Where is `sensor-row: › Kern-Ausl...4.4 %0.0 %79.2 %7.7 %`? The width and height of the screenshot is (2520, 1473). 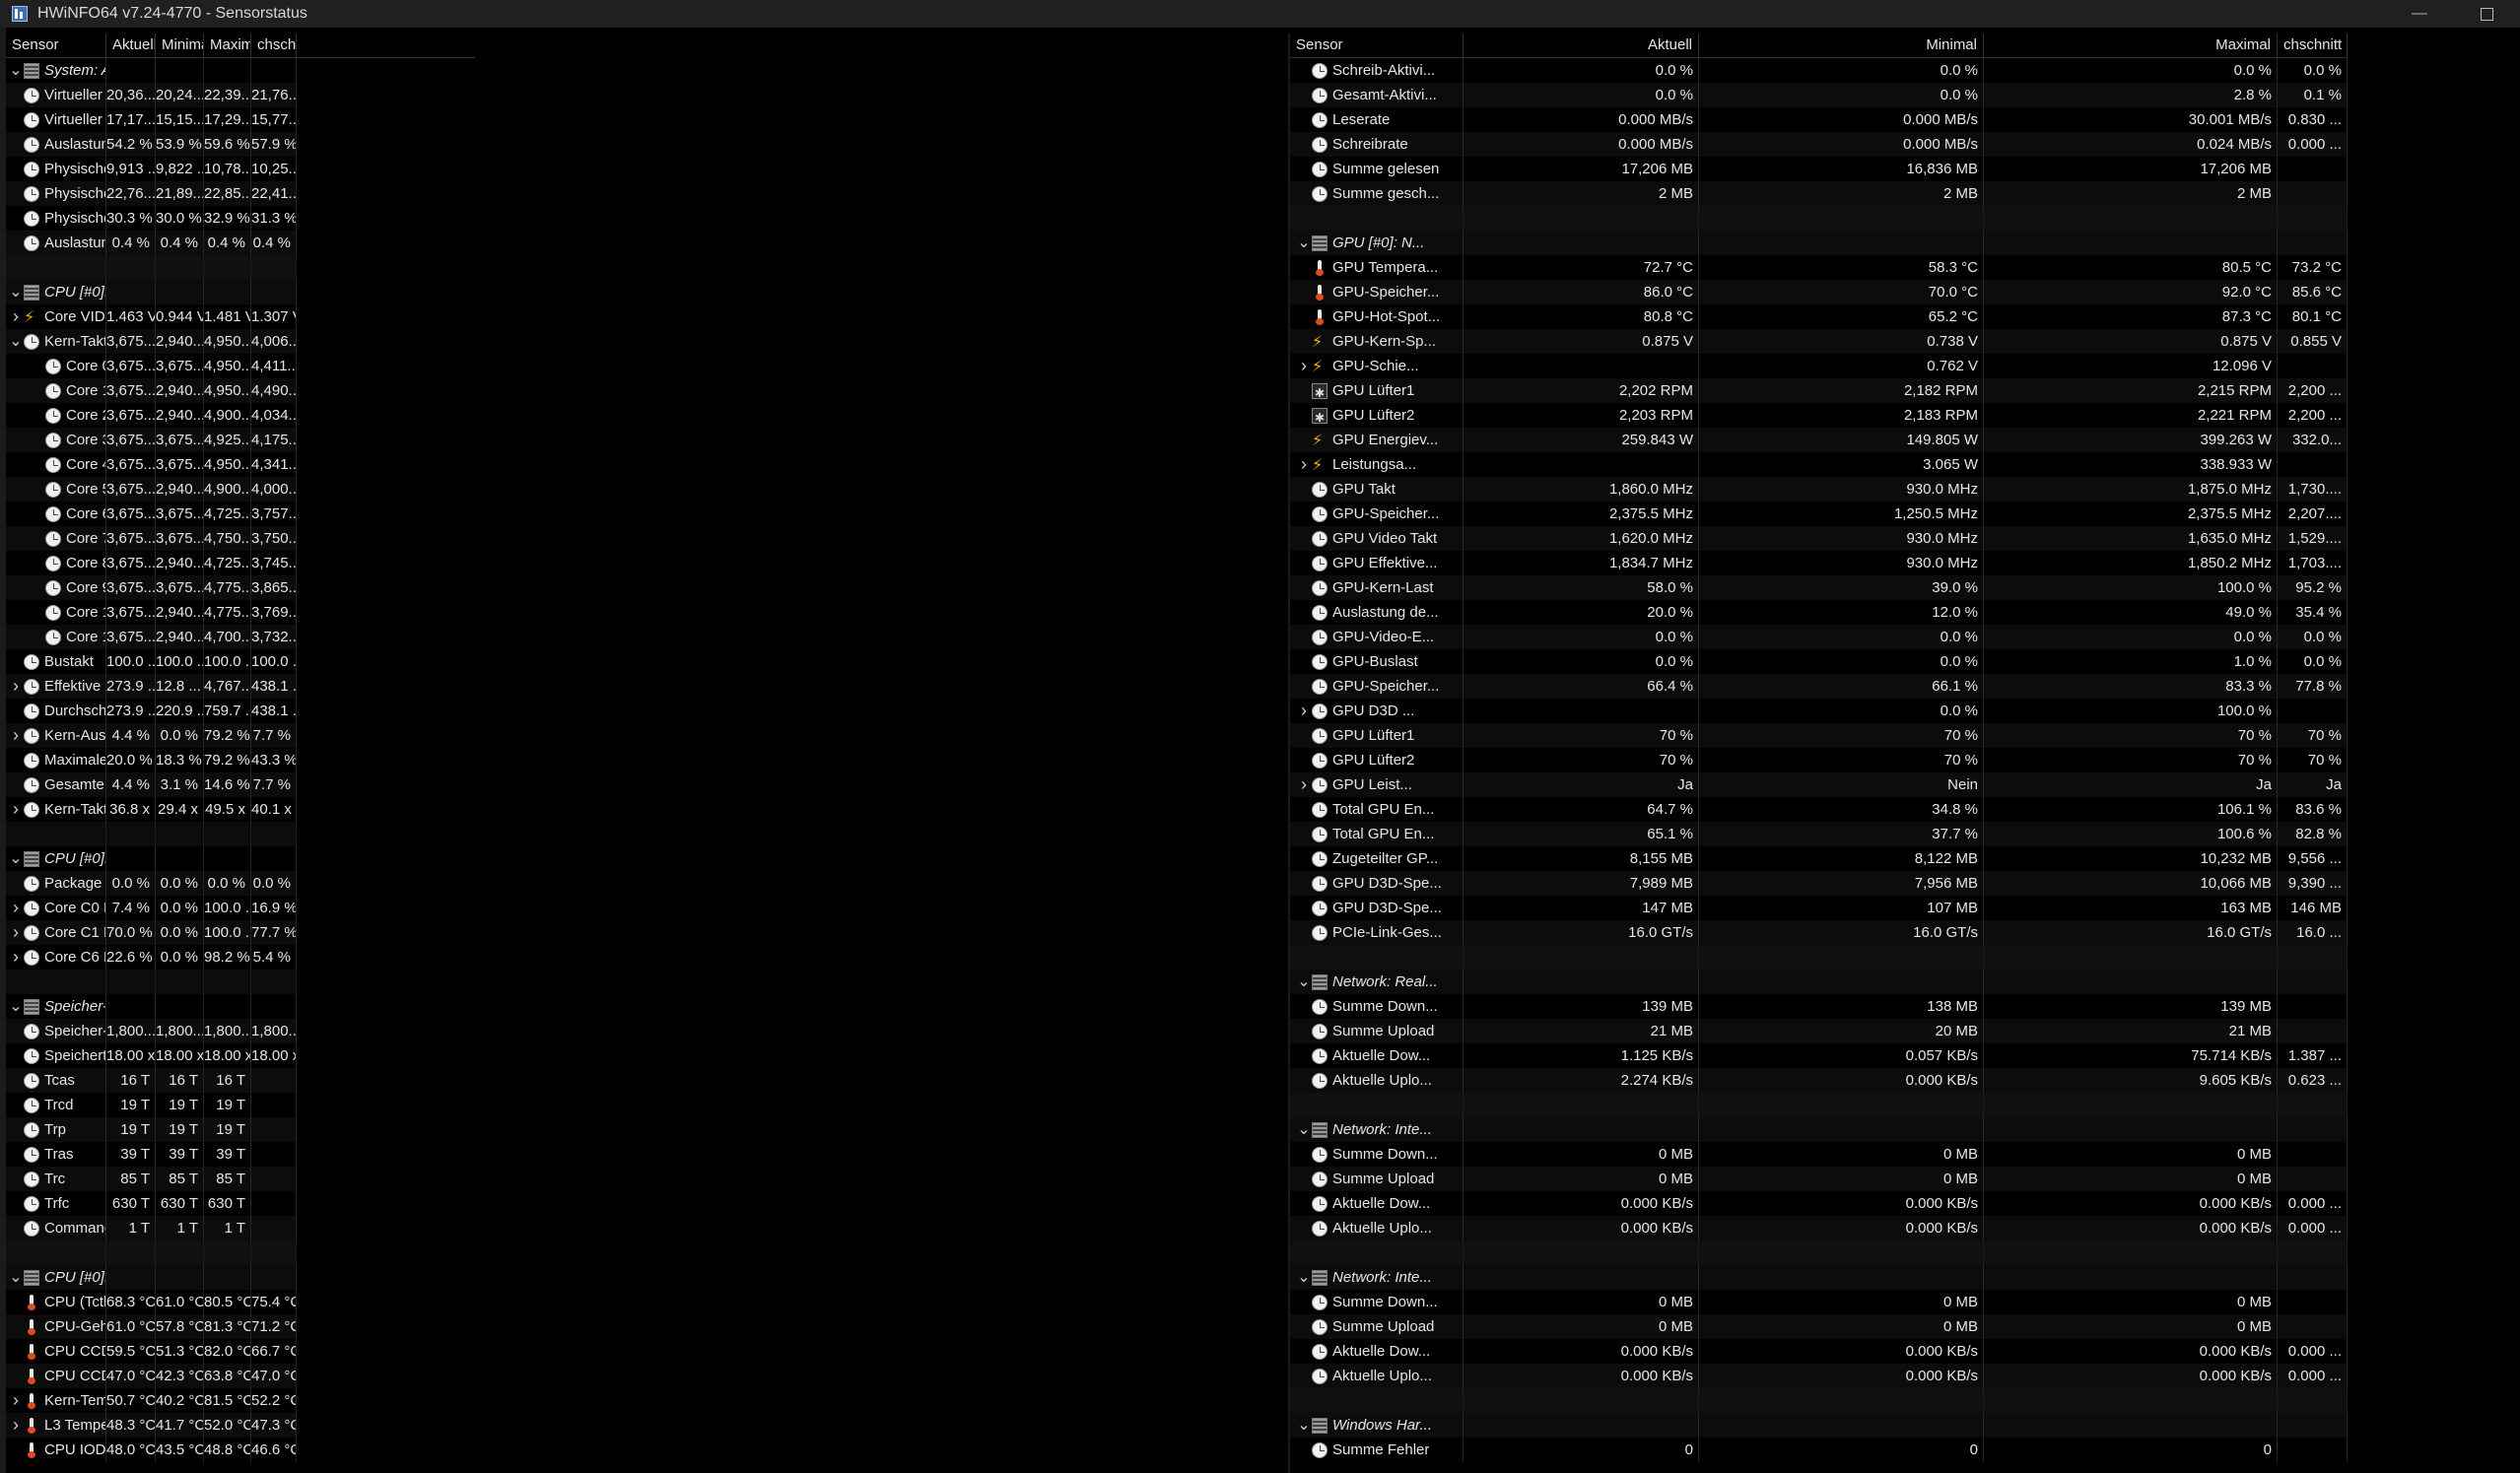 sensor-row: › Kern-Ausl...4.4 %0.0 %79.2 %7.7 % is located at coordinates (240, 735).